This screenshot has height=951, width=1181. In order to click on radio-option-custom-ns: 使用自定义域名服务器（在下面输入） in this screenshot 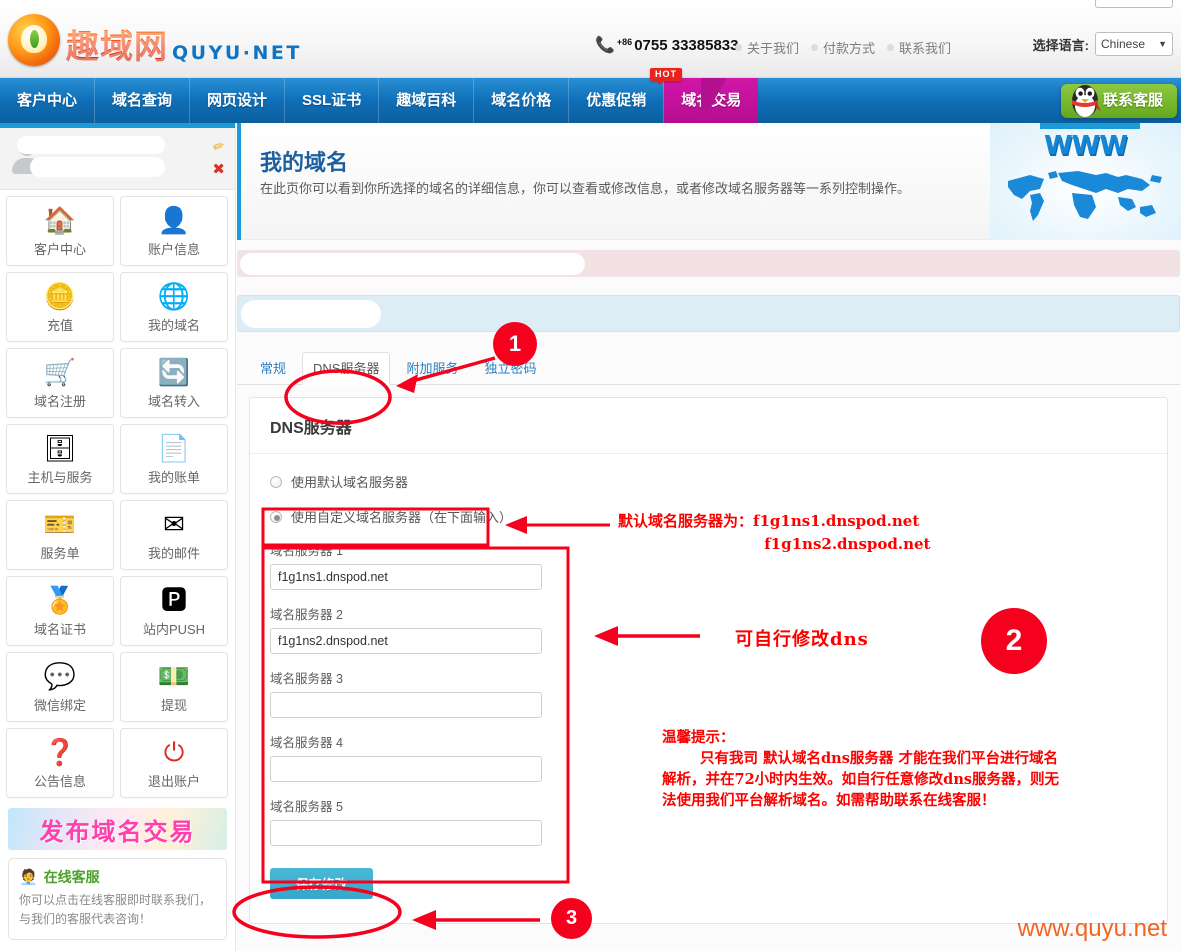, I will do `click(708, 516)`.